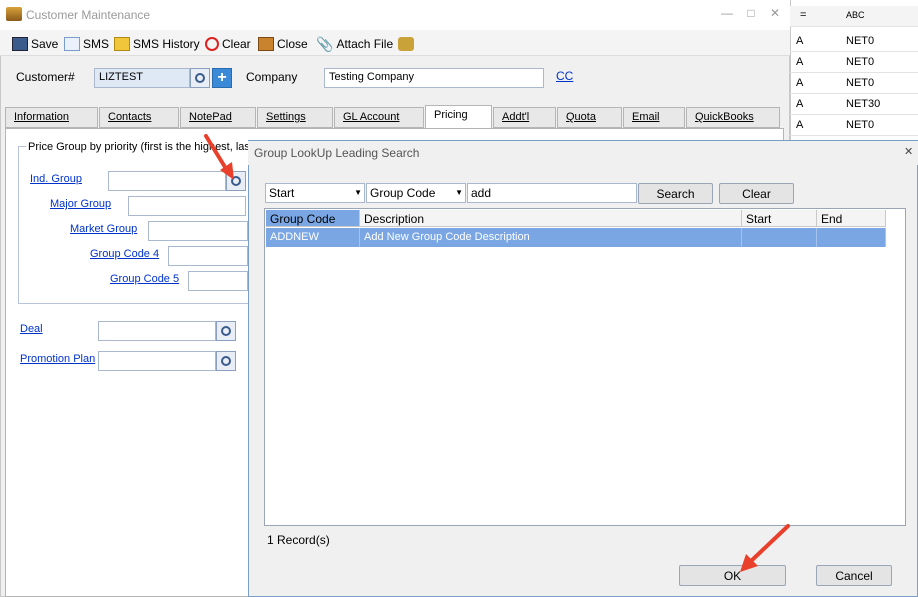 This screenshot has height=597, width=918. I want to click on customer-search-button, so click(200, 78).